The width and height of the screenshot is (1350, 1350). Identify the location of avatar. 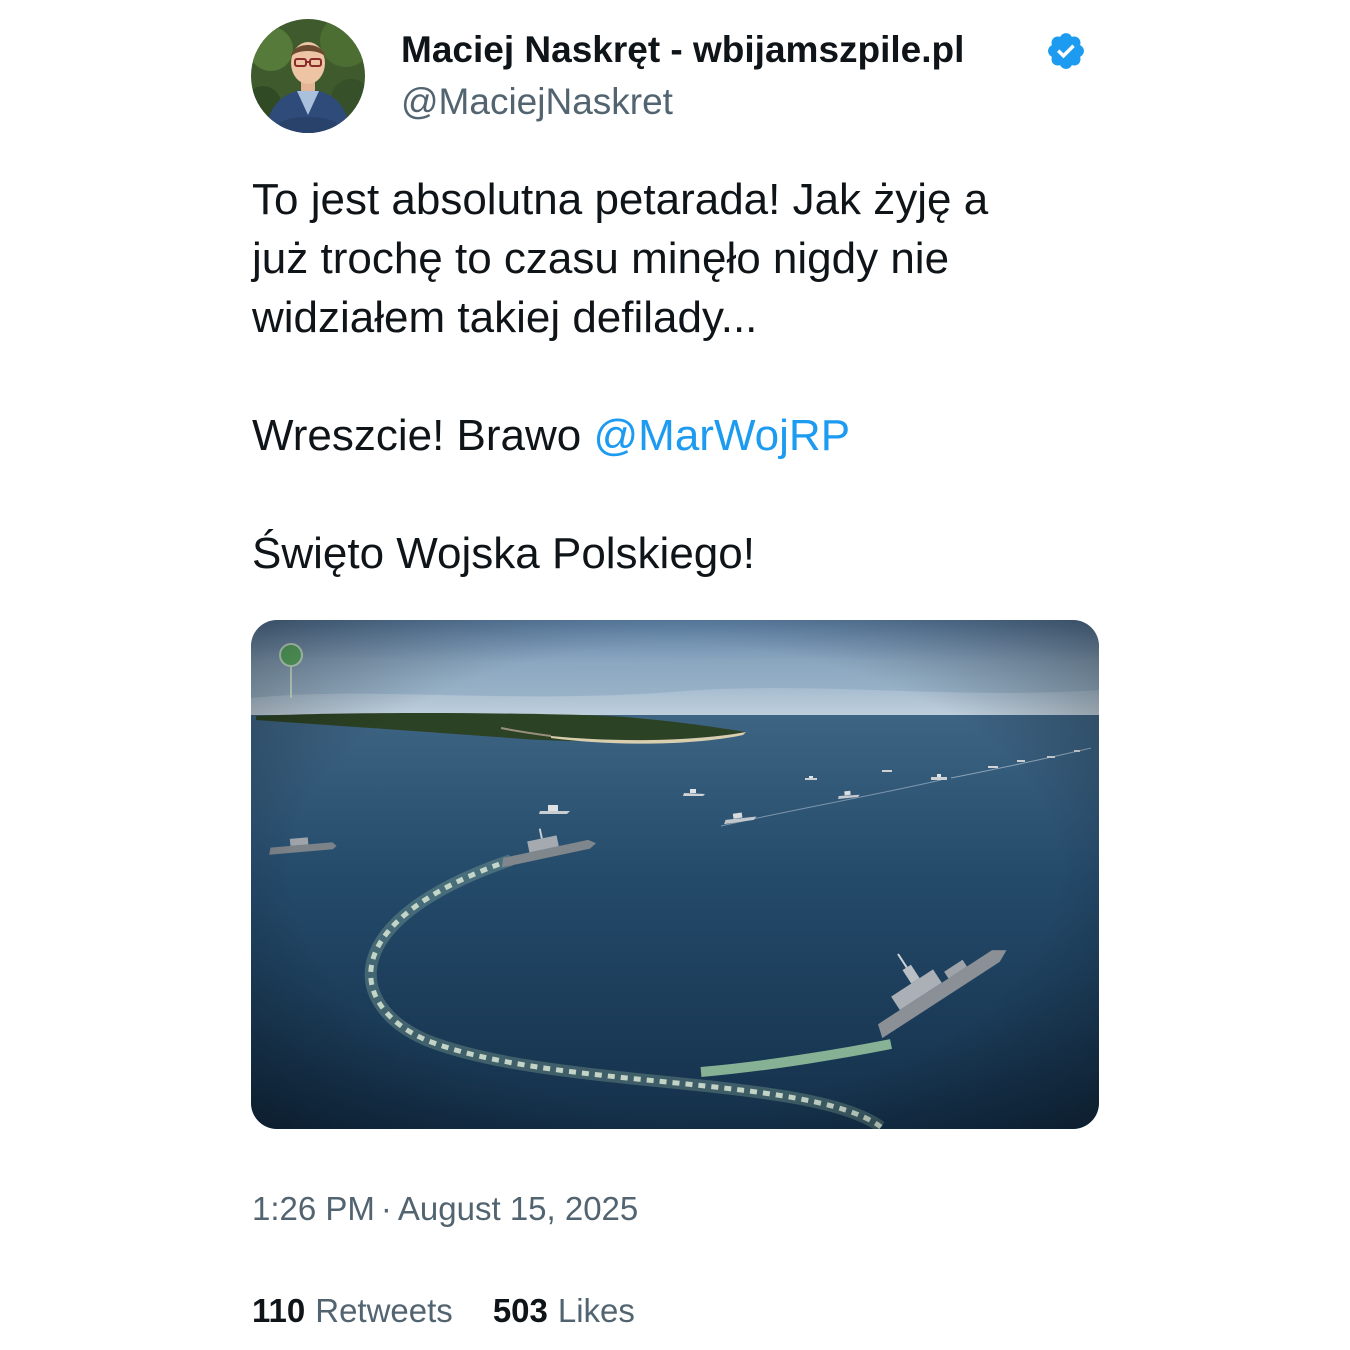
(308, 76).